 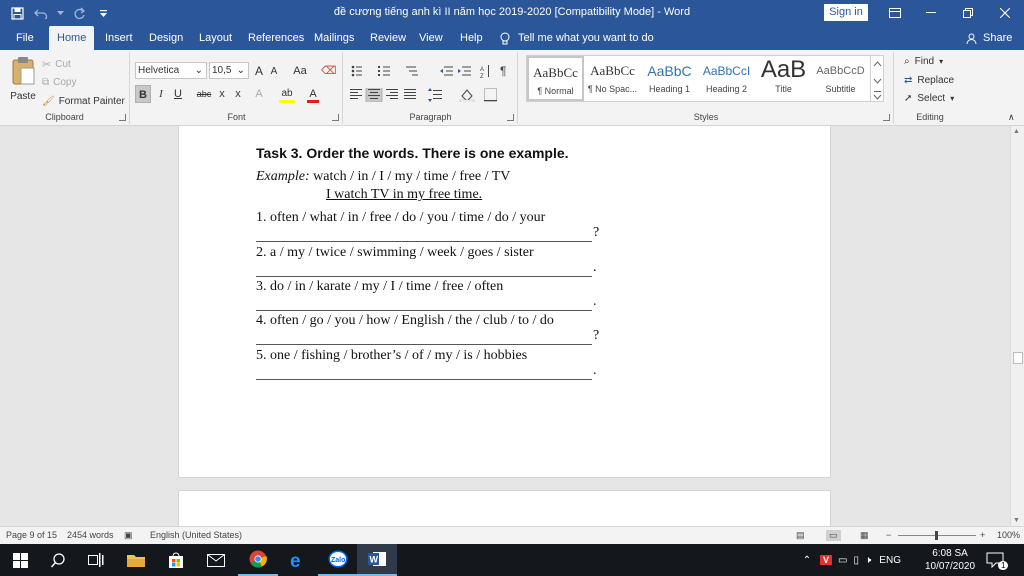 I want to click on collapse-ribbon-icon: ∧, so click(x=1011, y=117).